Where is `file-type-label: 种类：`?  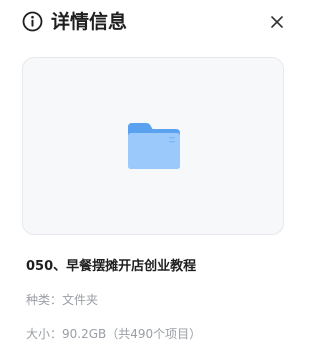
file-type-label: 种类： is located at coordinates (44, 300).